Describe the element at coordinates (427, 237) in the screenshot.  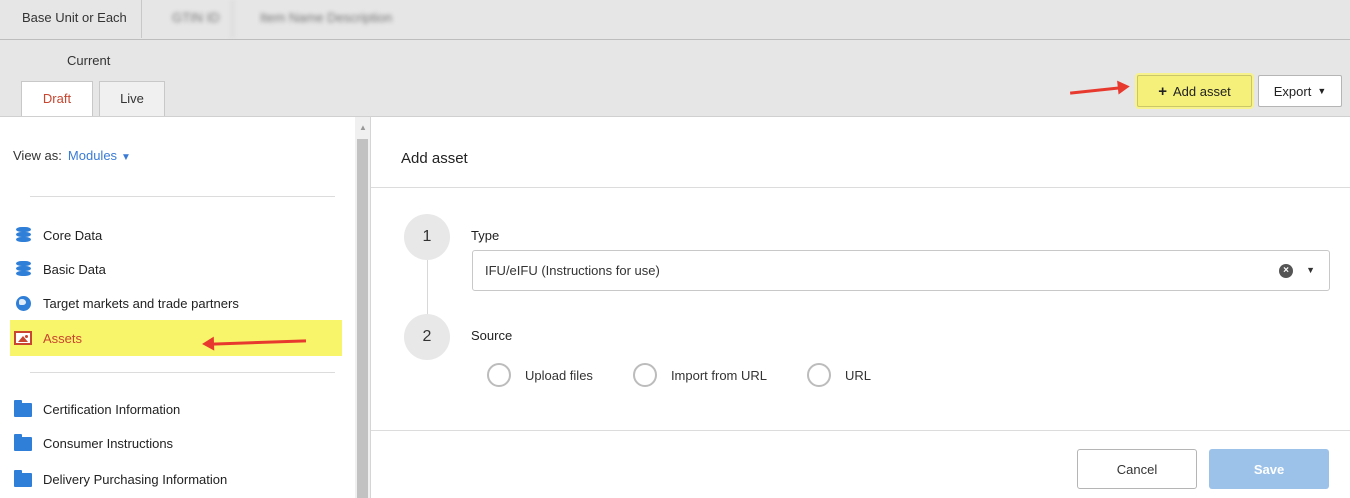
I see `step-number: 1` at that location.